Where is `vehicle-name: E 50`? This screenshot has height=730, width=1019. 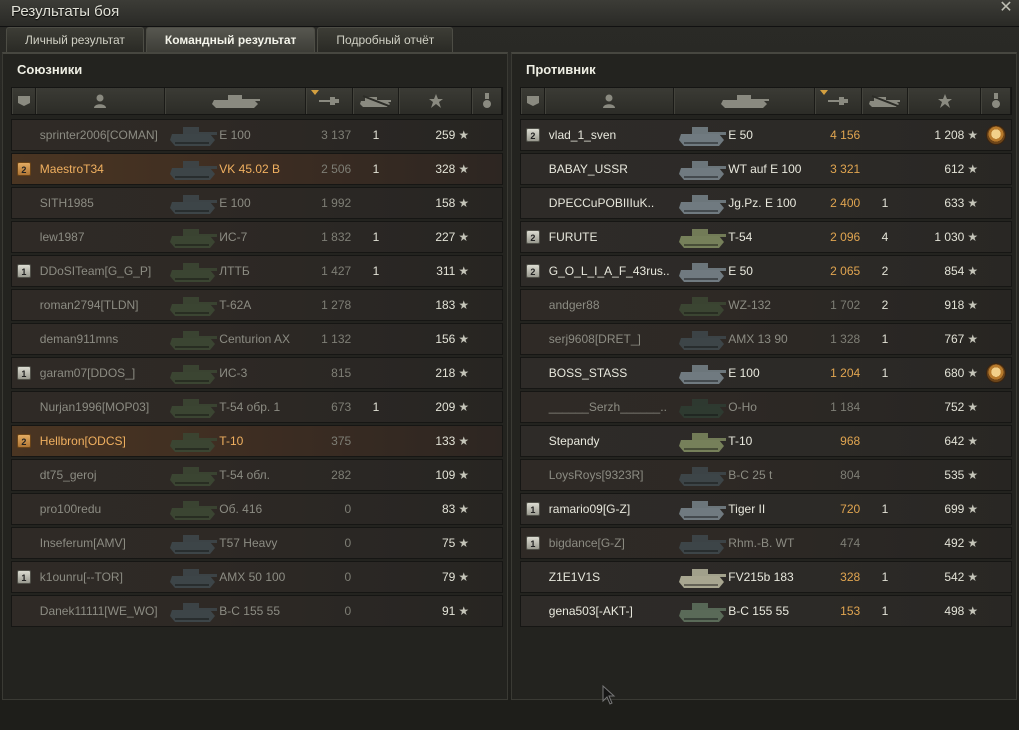 vehicle-name: E 50 is located at coordinates (740, 135).